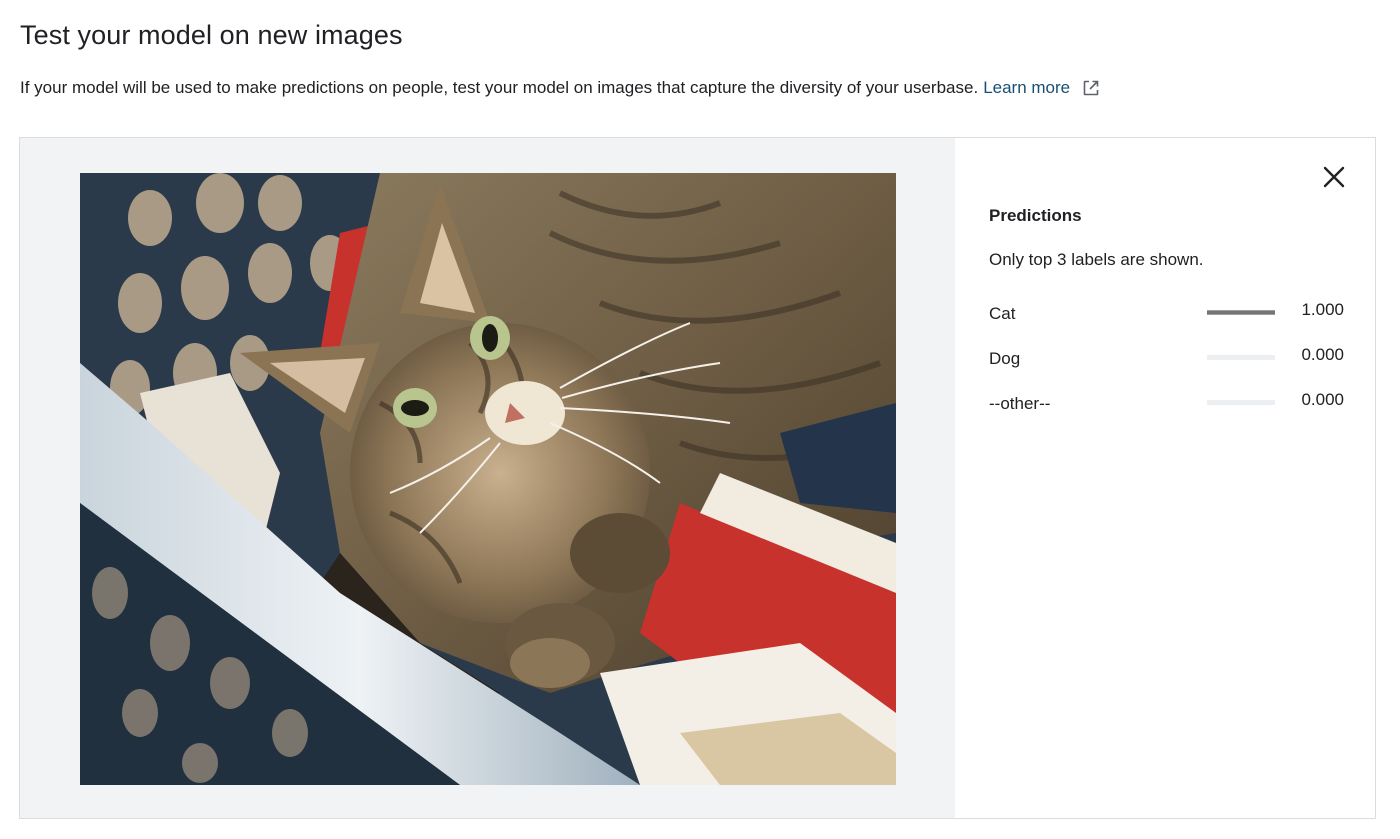  Describe the element at coordinates (1020, 403) in the screenshot. I see `prediction-label: --other--` at that location.